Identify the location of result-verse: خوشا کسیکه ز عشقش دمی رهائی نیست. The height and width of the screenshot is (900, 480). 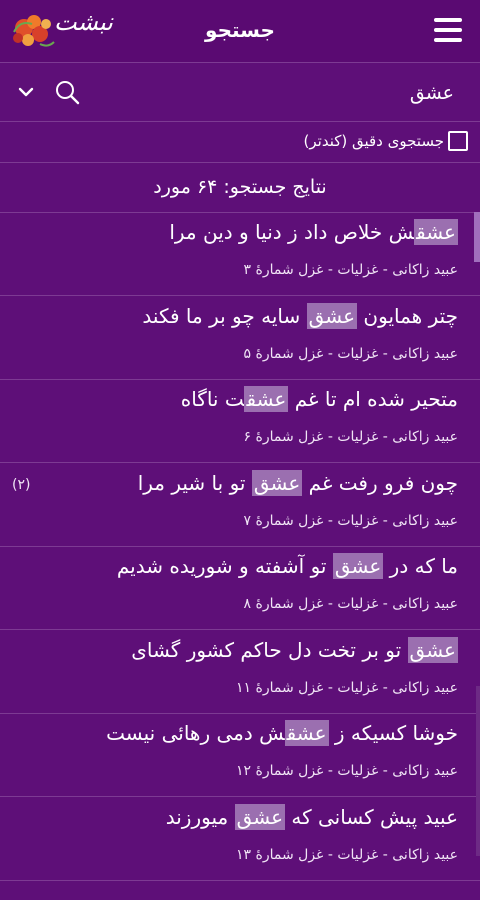
(282, 733).